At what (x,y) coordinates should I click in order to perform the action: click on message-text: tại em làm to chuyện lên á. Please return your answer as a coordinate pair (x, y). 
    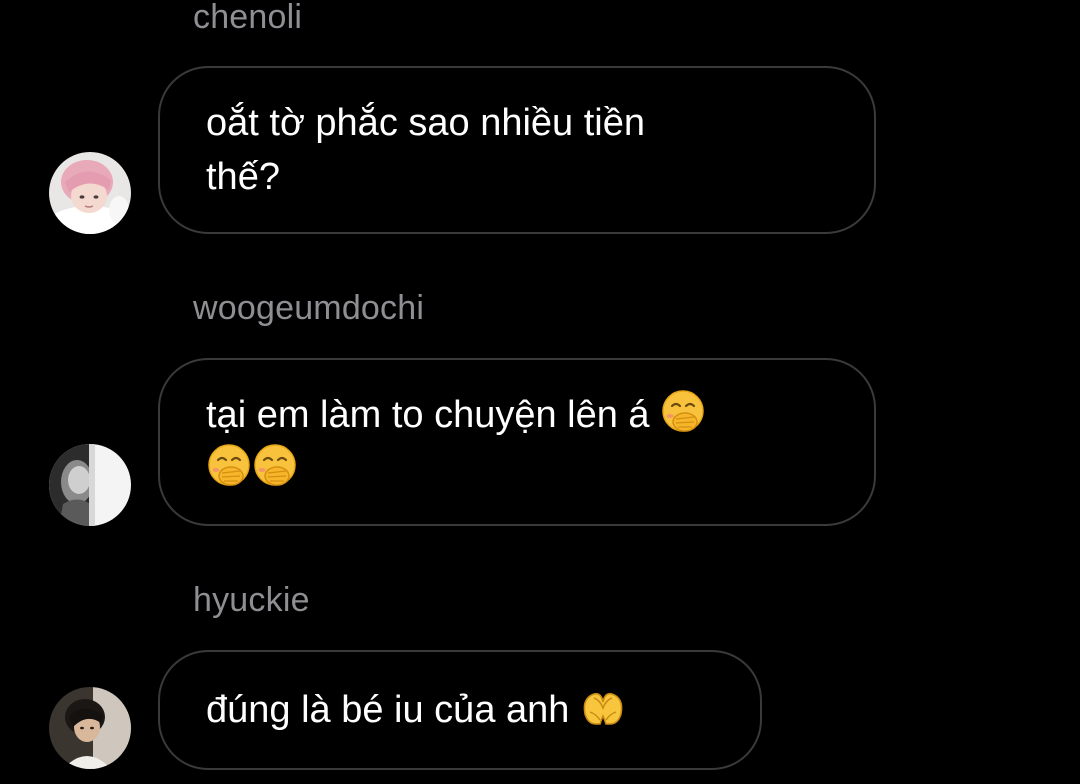
    Looking at the image, I should click on (456, 442).